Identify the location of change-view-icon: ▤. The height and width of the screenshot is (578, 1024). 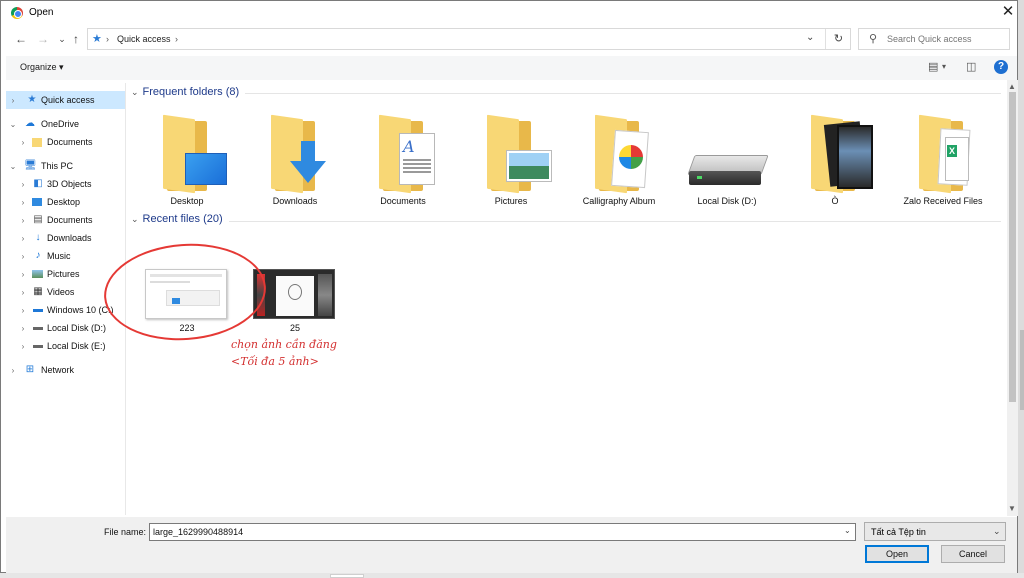
(933, 66).